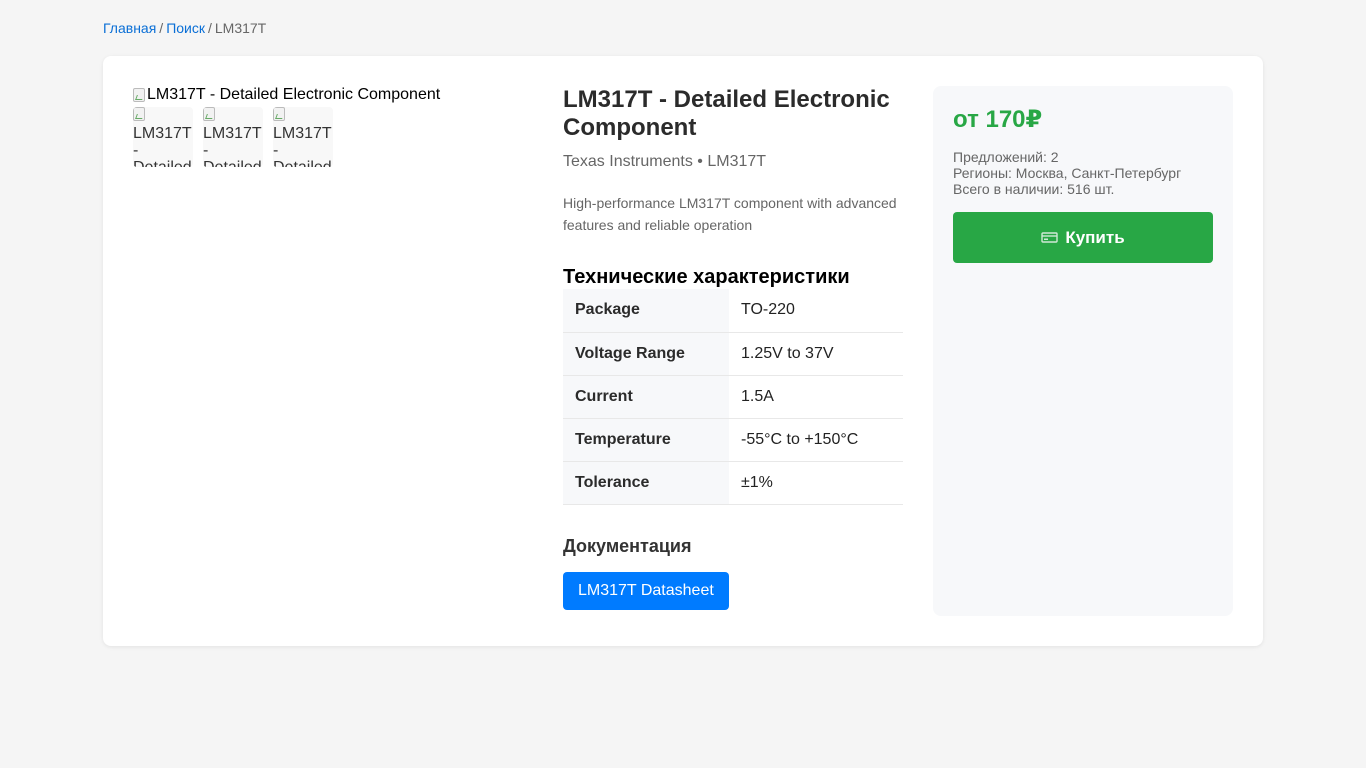 The image size is (1366, 768). Describe the element at coordinates (816, 354) in the screenshot. I see `spec-value: 1.25V to 37V` at that location.